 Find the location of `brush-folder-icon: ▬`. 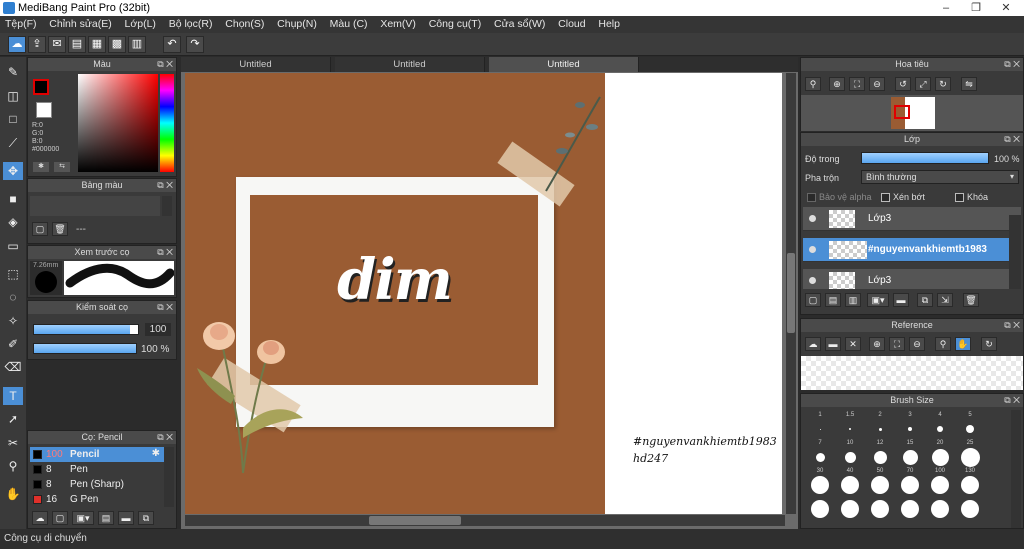

brush-folder-icon: ▬ is located at coordinates (126, 518).